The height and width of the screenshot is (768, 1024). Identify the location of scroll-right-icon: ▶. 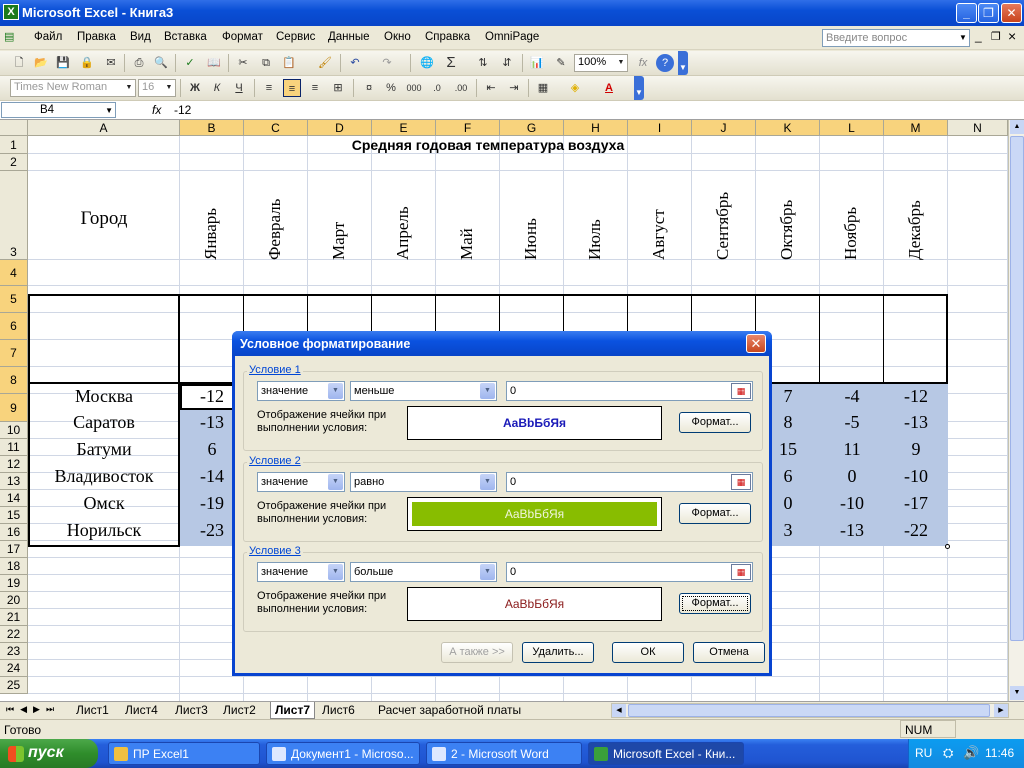
(1001, 710).